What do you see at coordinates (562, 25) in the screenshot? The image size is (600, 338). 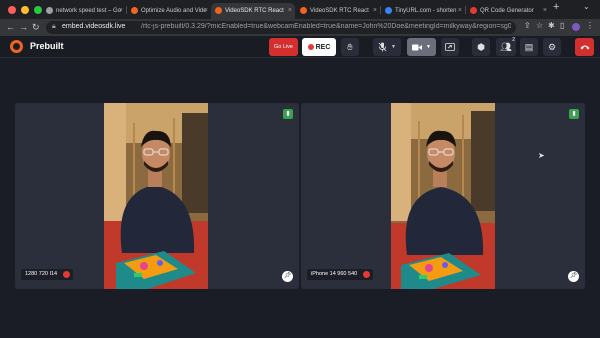 I see `sidebar-icon: ▯` at bounding box center [562, 25].